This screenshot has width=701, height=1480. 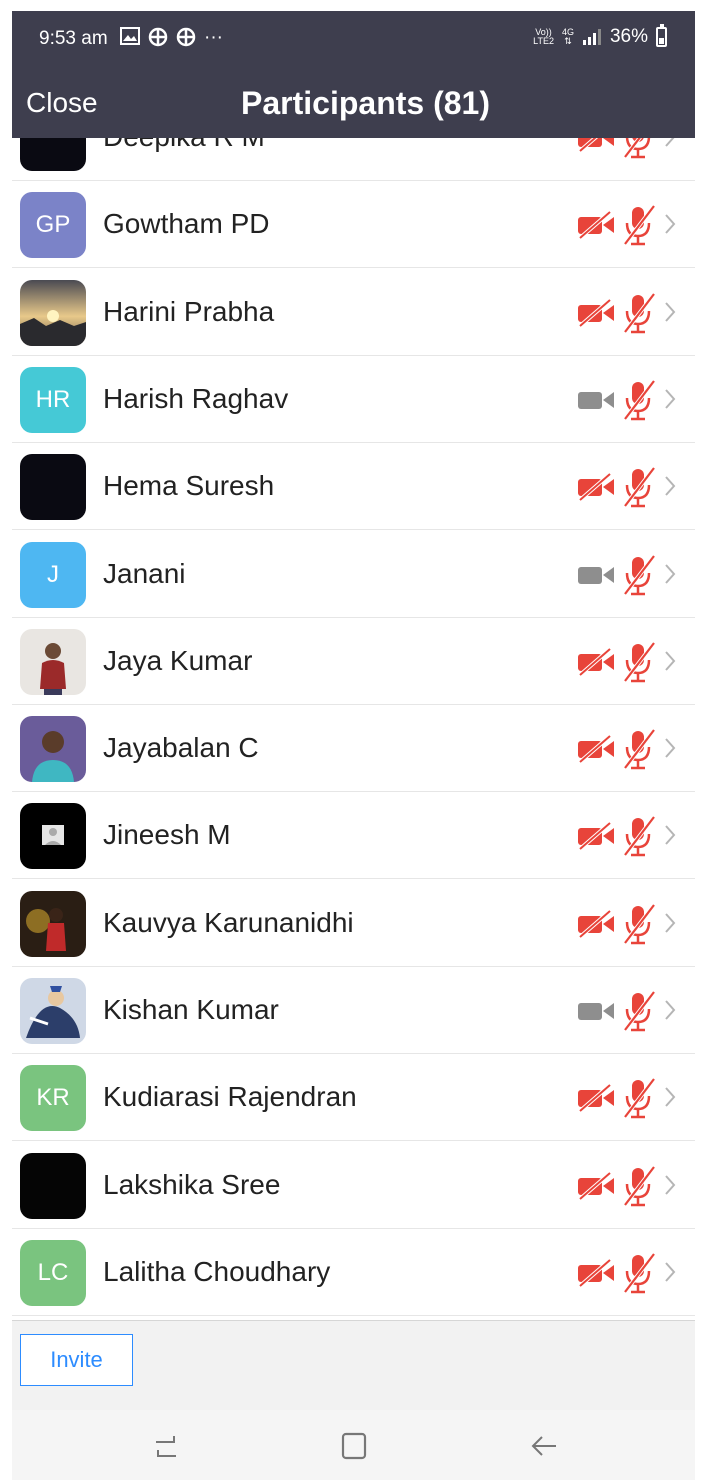 I want to click on participant-name: Kishan Kumar, so click(x=191, y=1009).